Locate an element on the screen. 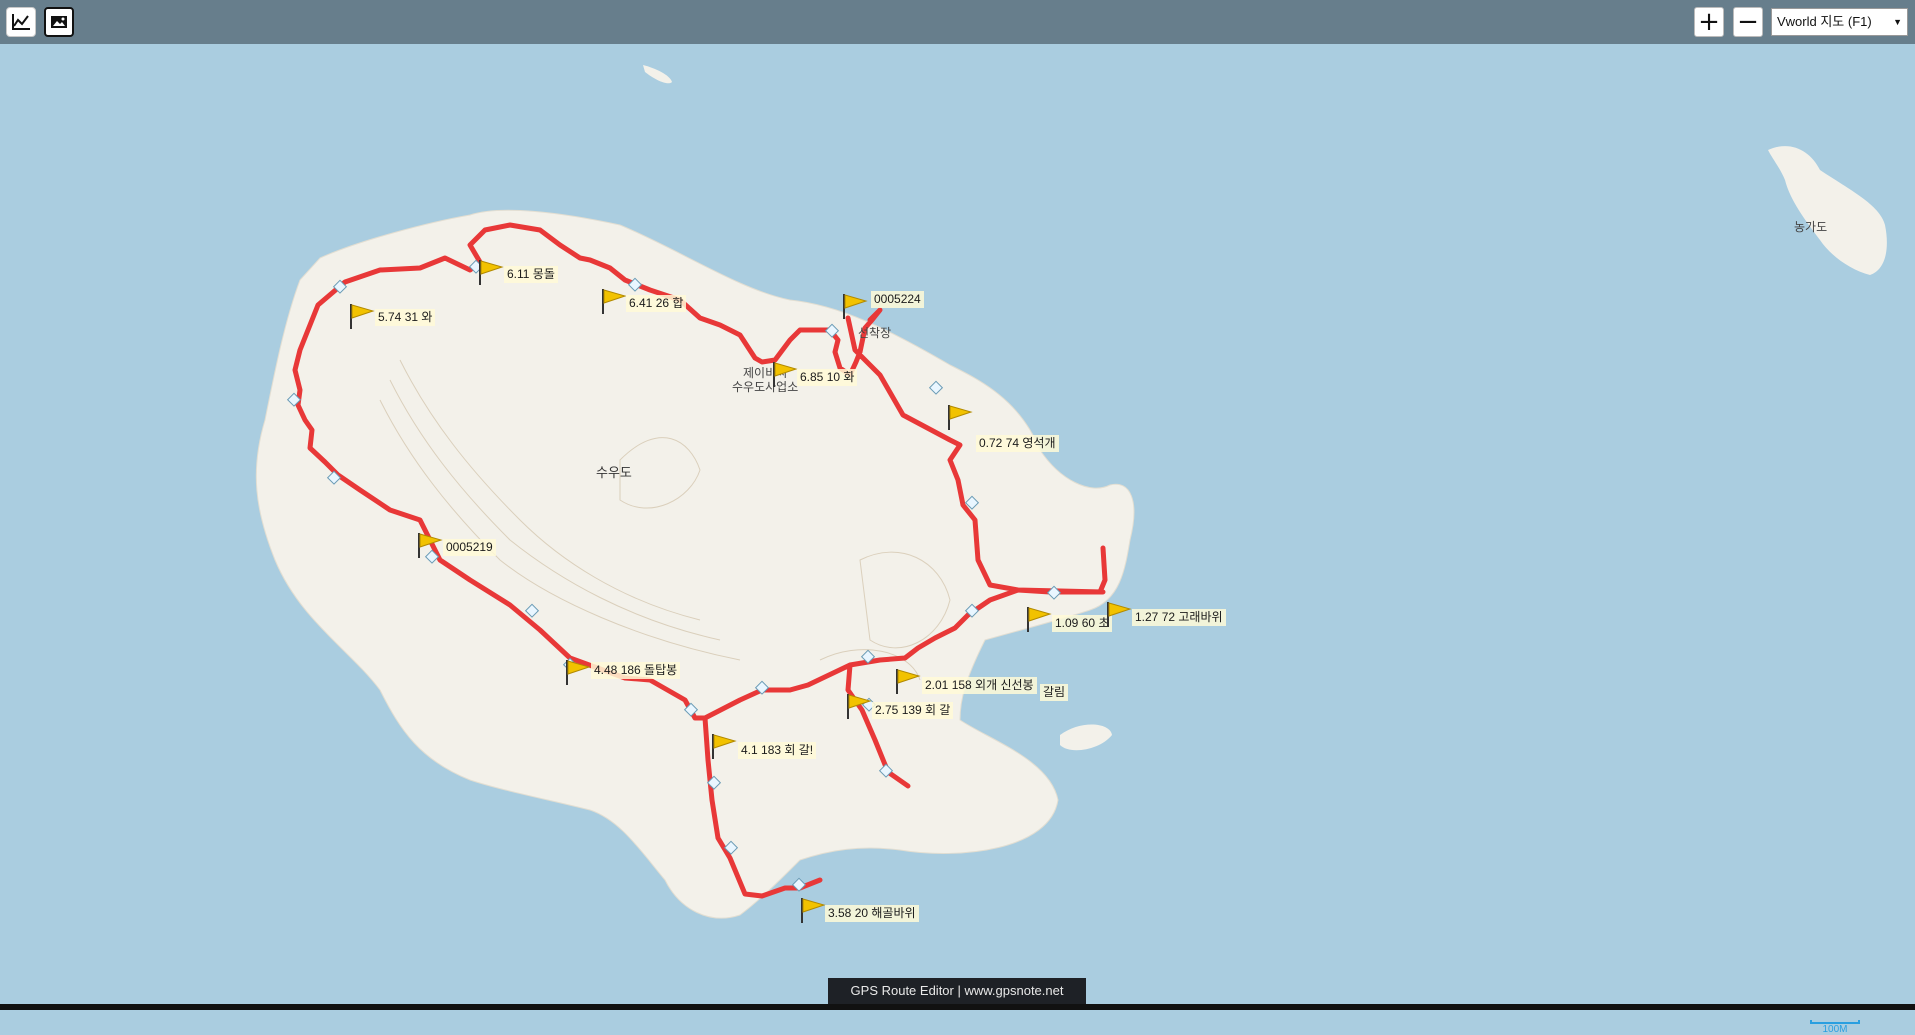 The height and width of the screenshot is (1035, 1915). waypoint-label-6-41: 6.41 26 합 is located at coordinates (656, 303).